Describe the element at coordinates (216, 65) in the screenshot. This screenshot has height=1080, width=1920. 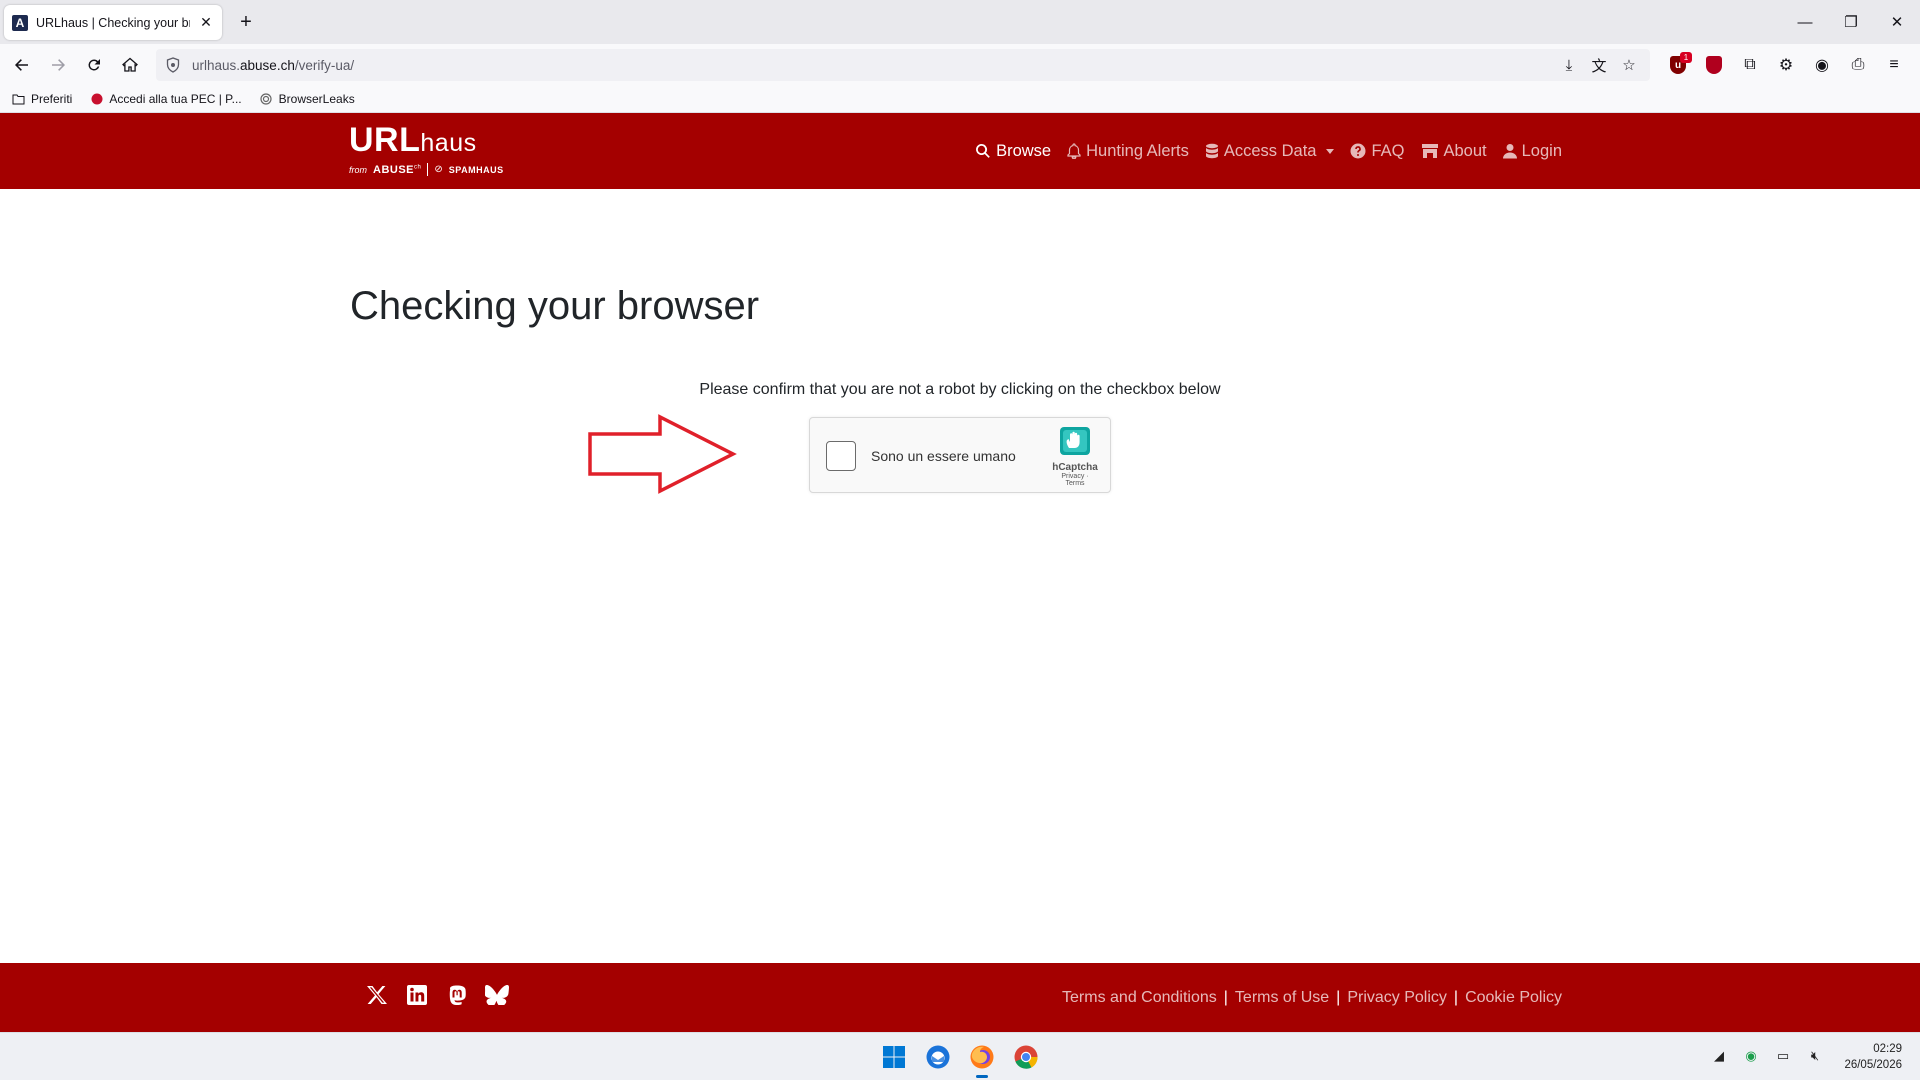
I see `url-subdomain: urlhaus.` at that location.